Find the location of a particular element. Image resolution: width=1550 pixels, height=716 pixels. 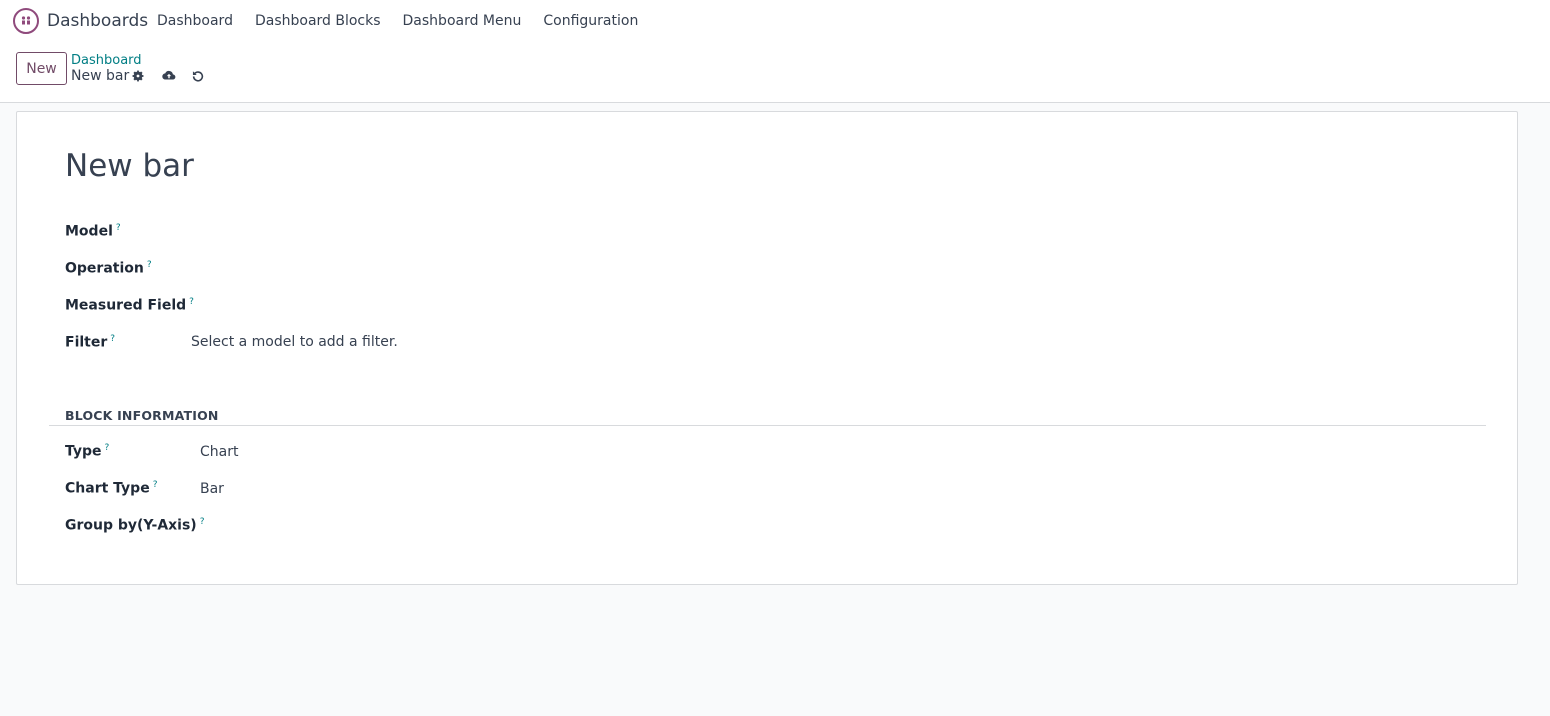

field-label-operation: Operation? is located at coordinates (108, 268).